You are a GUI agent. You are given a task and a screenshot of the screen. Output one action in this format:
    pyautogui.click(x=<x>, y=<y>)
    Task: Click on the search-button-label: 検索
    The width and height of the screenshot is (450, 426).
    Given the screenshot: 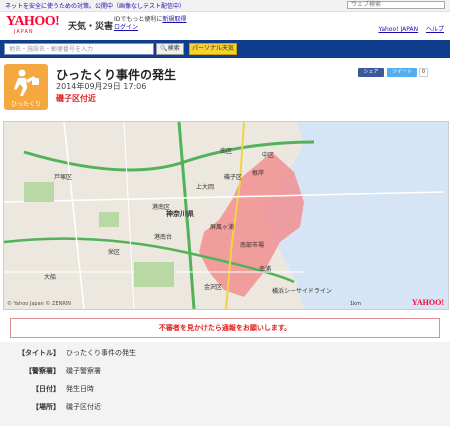 What is the action you would take?
    pyautogui.click(x=173, y=48)
    